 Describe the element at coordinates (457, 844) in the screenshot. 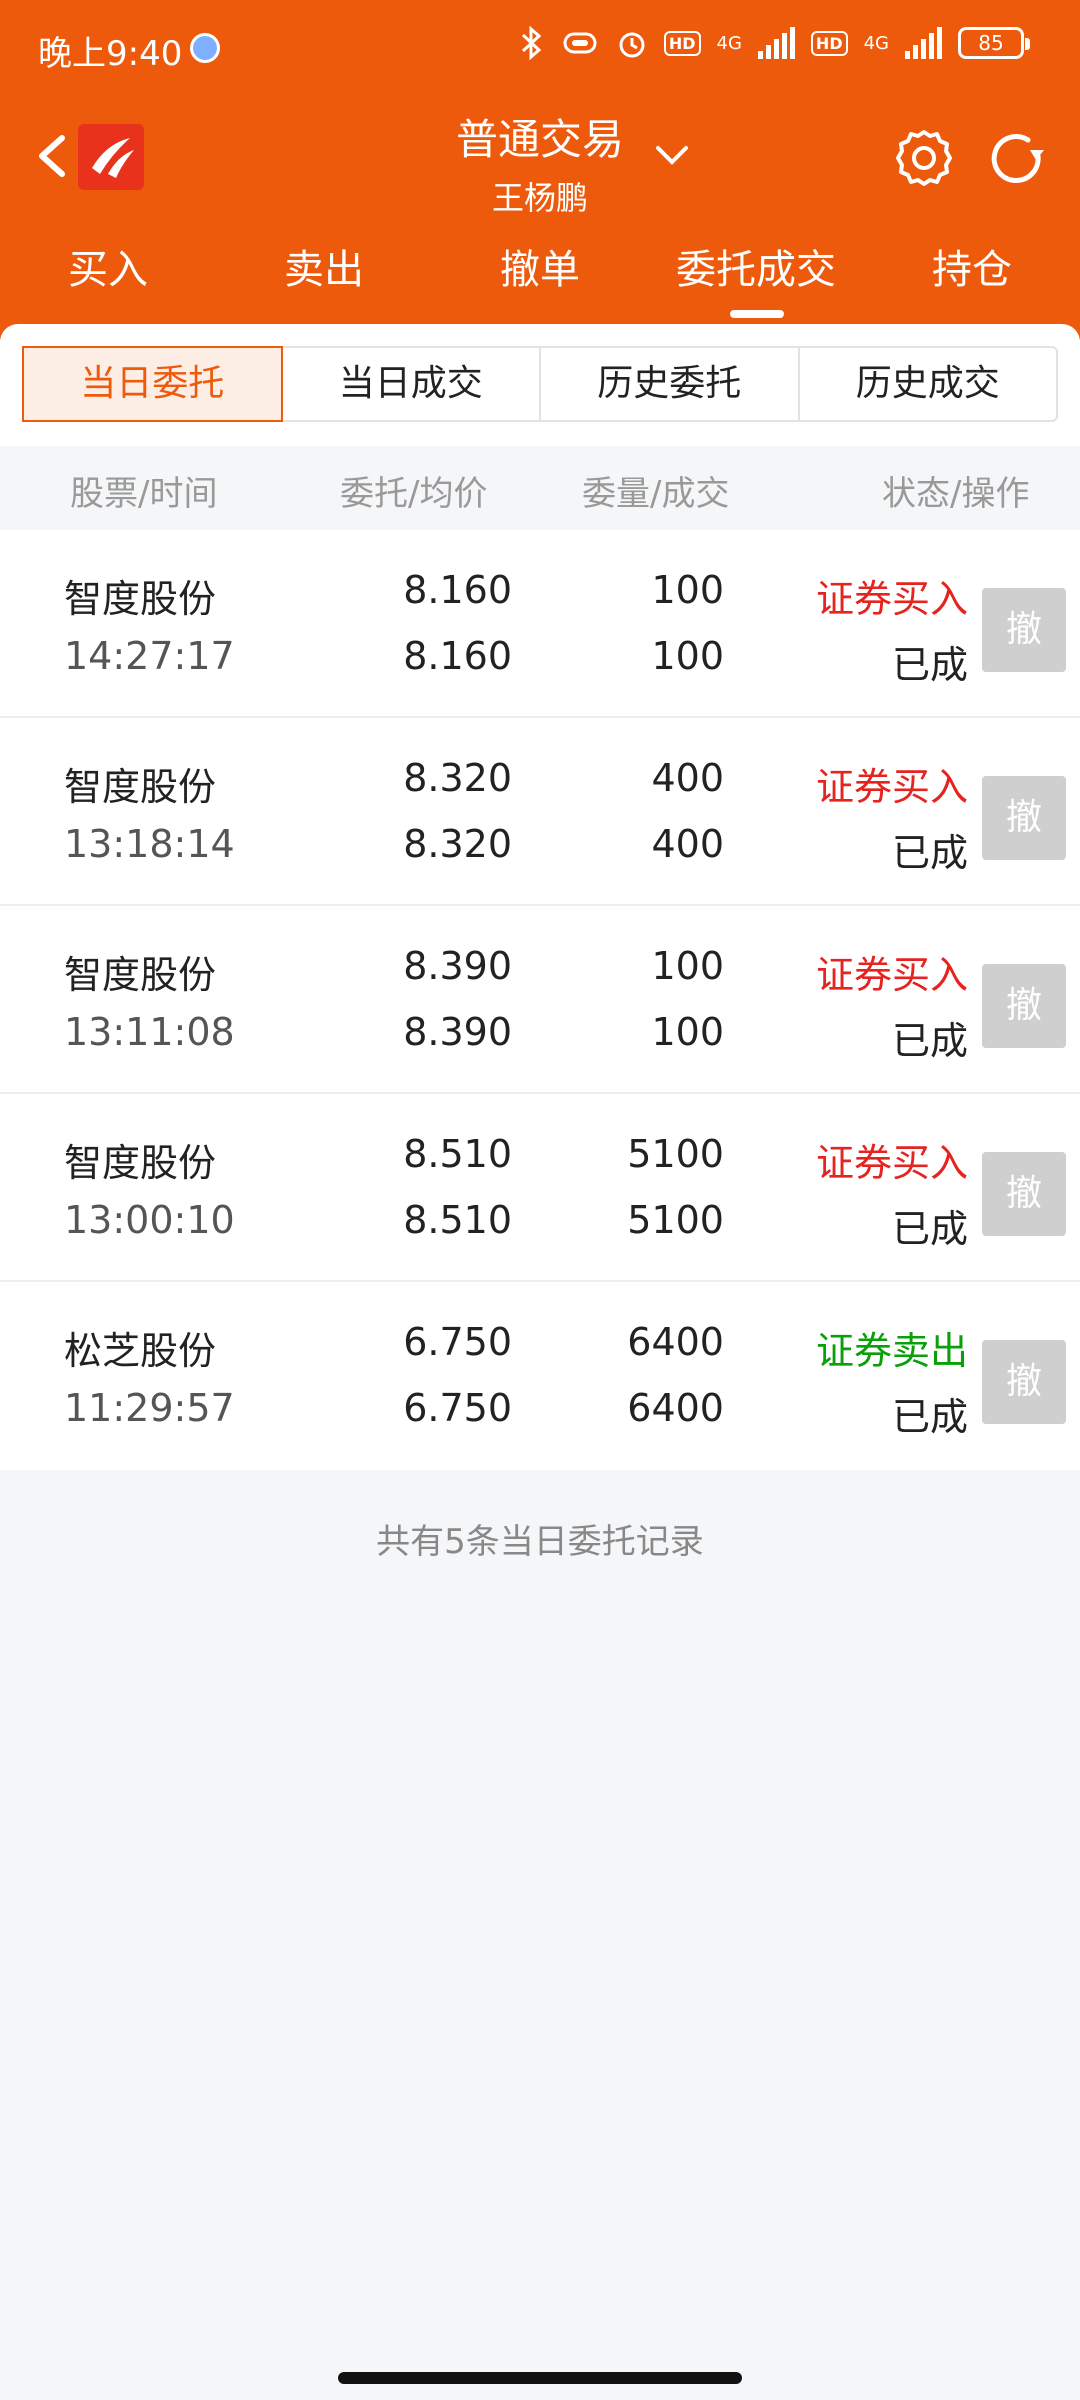

I see `avg-price: 8.320` at that location.